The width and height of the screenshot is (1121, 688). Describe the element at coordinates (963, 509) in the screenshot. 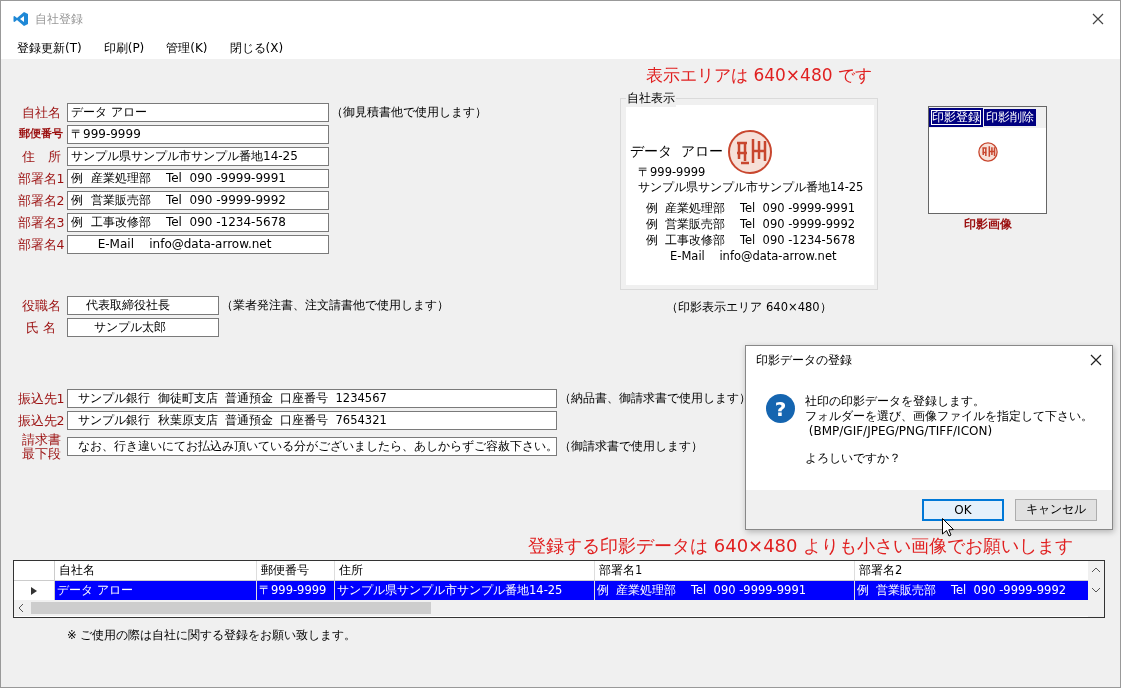

I see `dialog-button: OK` at that location.